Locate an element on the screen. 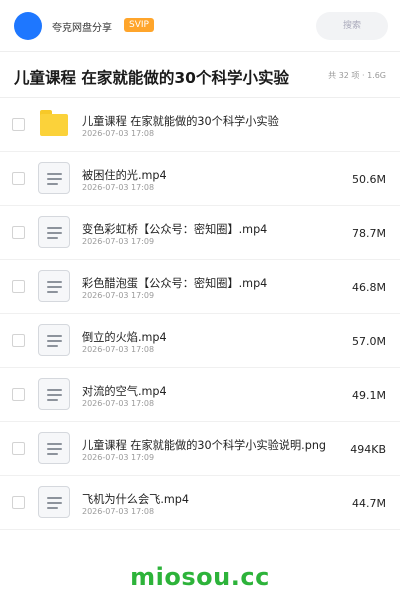 The width and height of the screenshot is (400, 600). svip-badge: SVIP is located at coordinates (139, 25).